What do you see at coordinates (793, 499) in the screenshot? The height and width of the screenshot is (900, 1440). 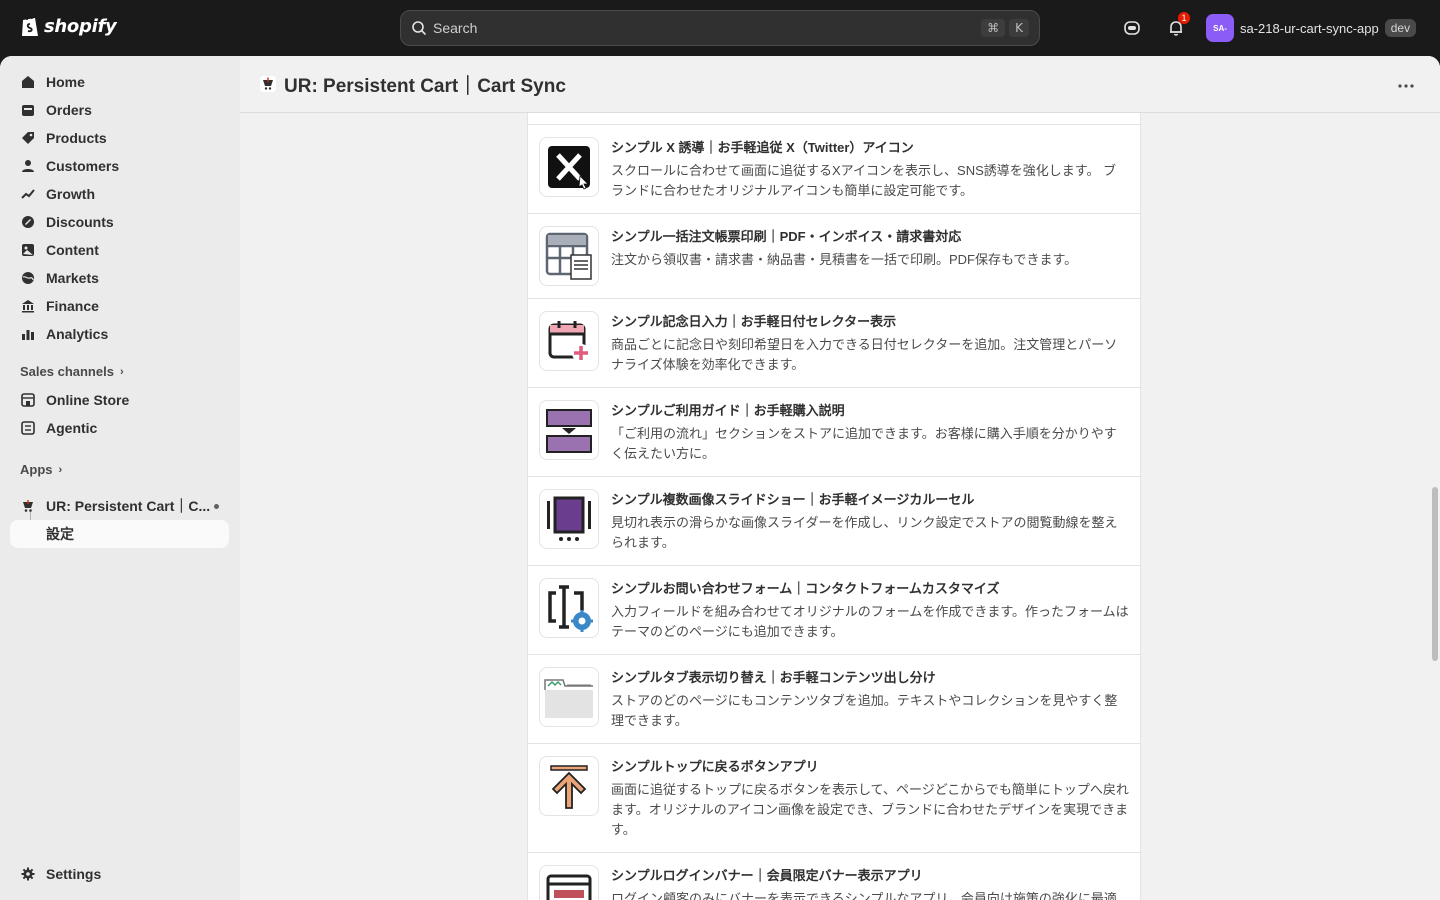 I see `app-title: シンプル複数画像スライドショー｜お手軽イメージカルーセル` at bounding box center [793, 499].